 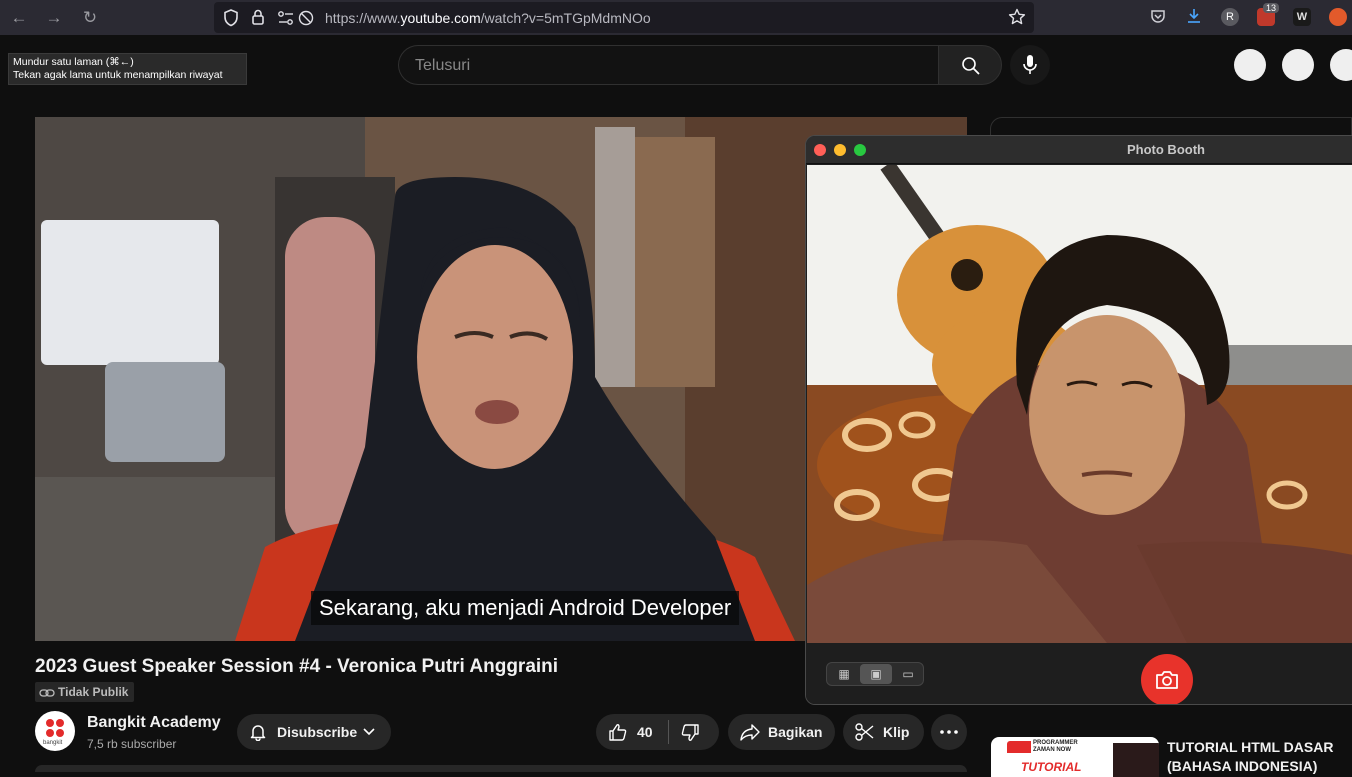 What do you see at coordinates (54, 18) in the screenshot?
I see `forward-arrow-icon: →` at bounding box center [54, 18].